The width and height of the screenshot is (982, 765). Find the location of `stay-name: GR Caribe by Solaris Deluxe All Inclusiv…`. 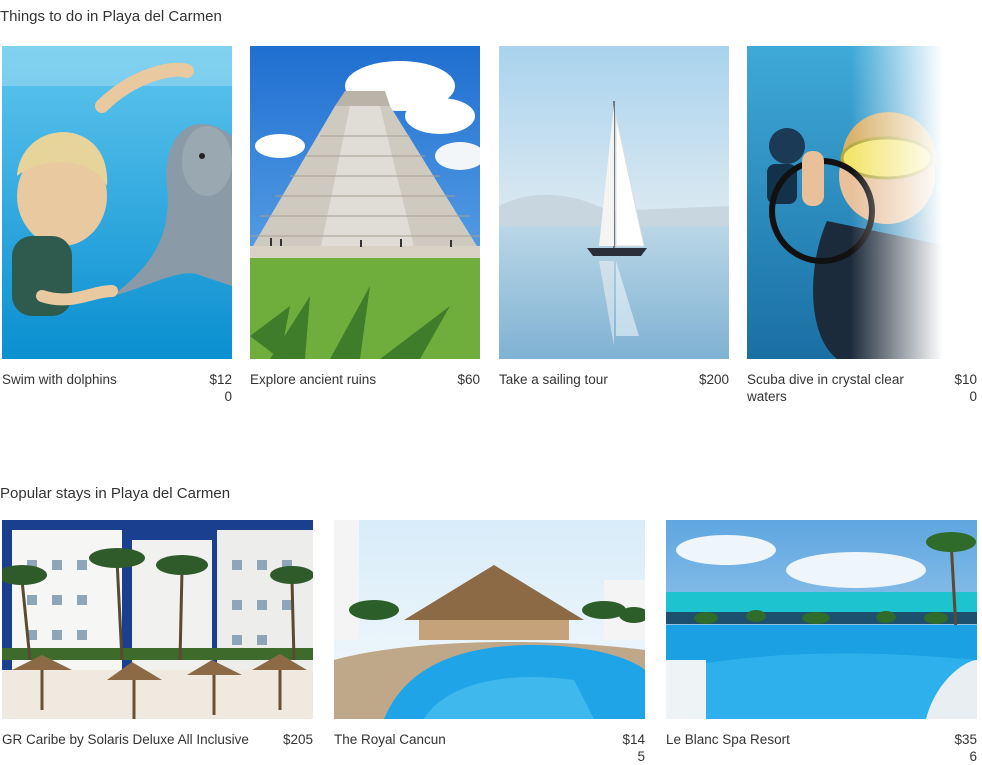

stay-name: GR Caribe by Solaris Deluxe All Inclusiv… is located at coordinates (129, 739).